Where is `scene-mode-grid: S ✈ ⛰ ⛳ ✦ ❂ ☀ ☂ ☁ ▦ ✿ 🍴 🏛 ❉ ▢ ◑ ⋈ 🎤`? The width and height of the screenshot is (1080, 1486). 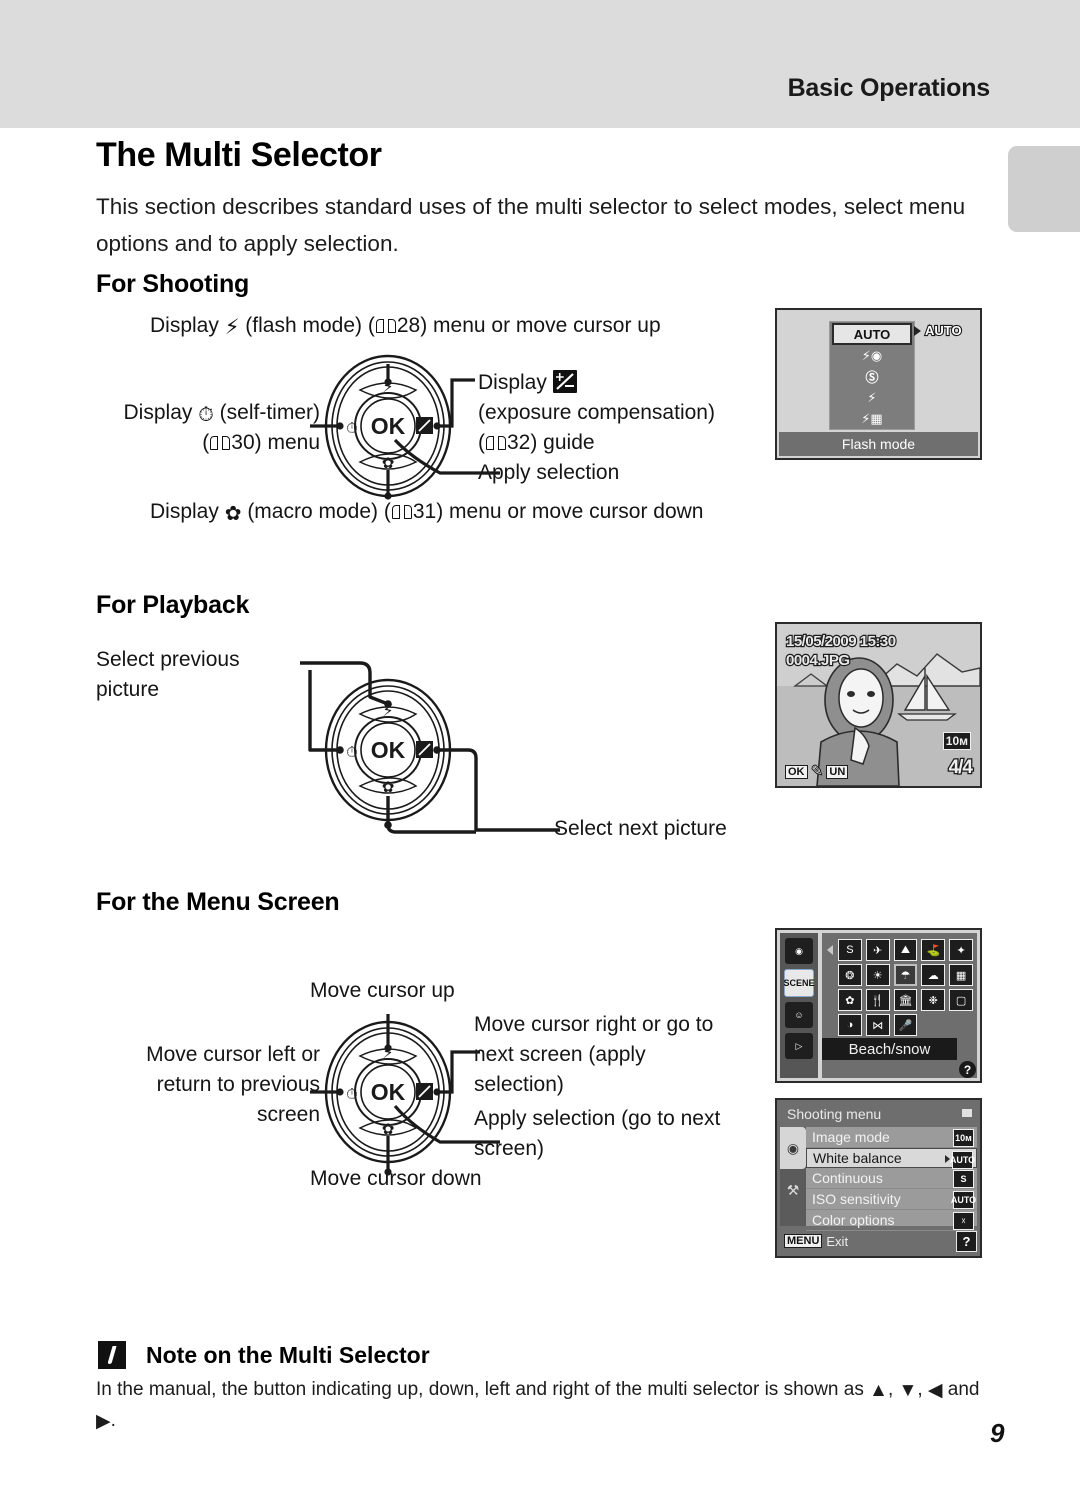
scene-mode-grid: S ✈ ⛰ ⛳ ✦ ❂ ☀ ☂ ☁ ▦ ✿ 🍴 🏛 ❉ ▢ ◑ ⋈ 🎤 is located at coordinates (905, 987).